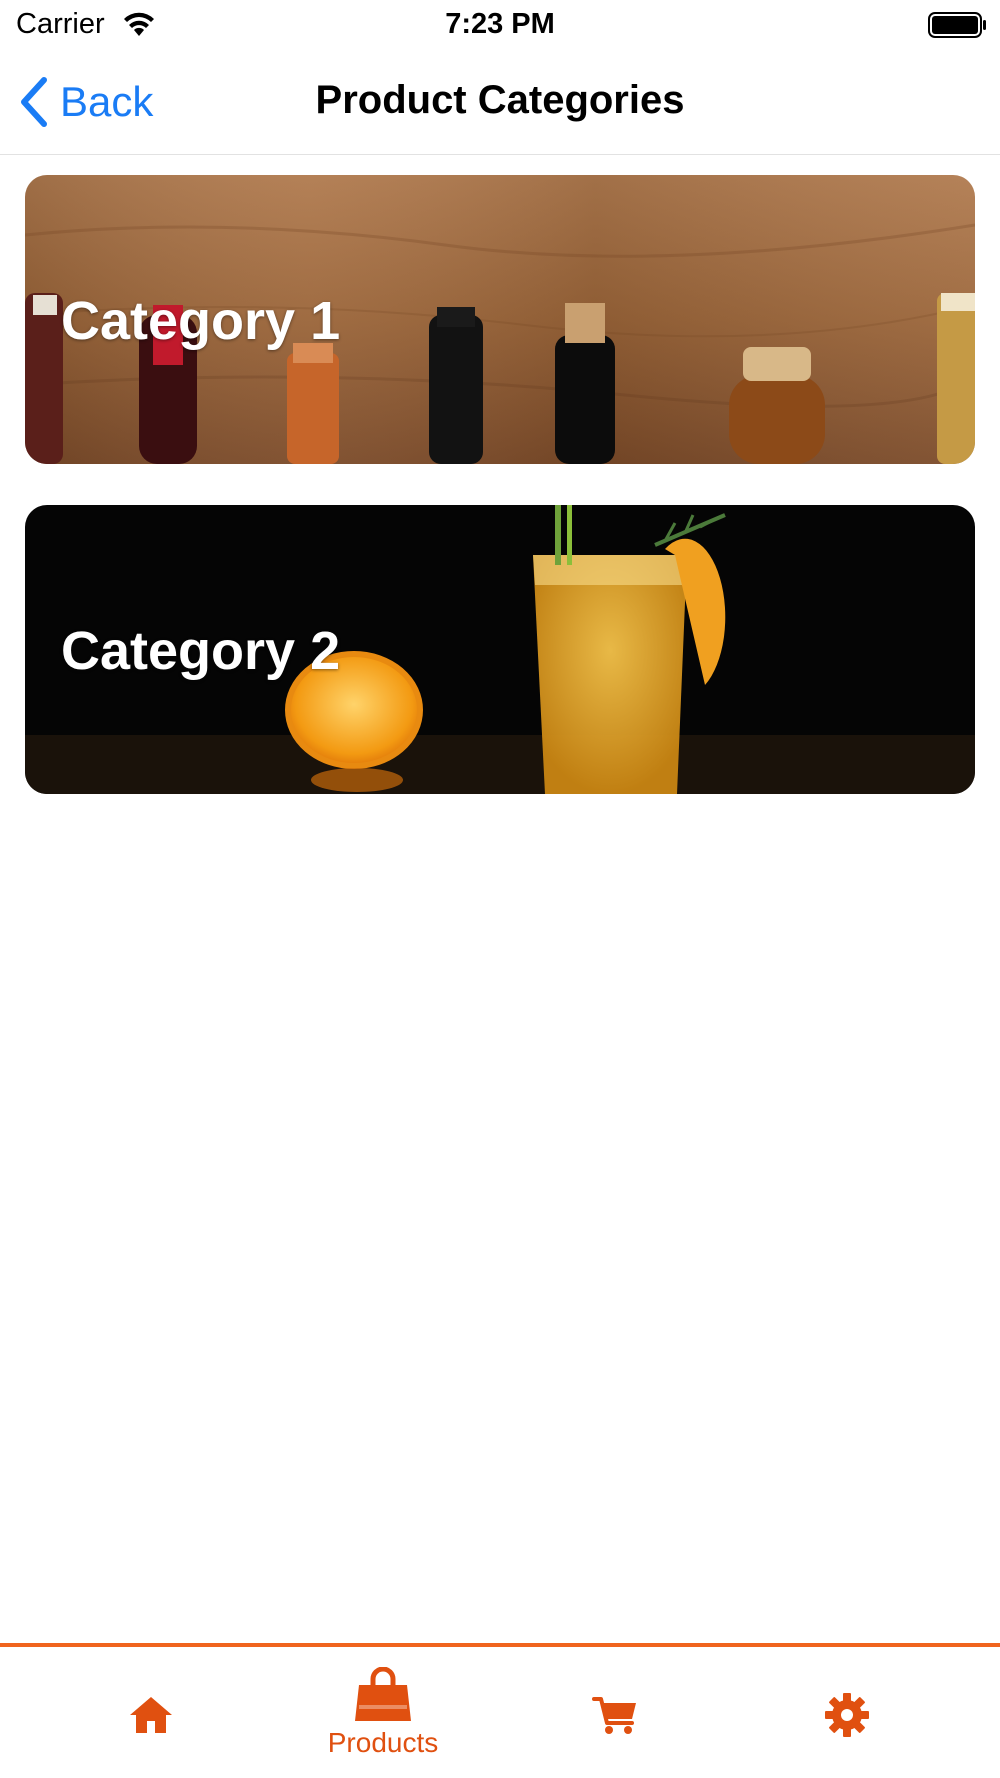 The image size is (1000, 1778). I want to click on navigation-bar: Back Product Categories, so click(500, 103).